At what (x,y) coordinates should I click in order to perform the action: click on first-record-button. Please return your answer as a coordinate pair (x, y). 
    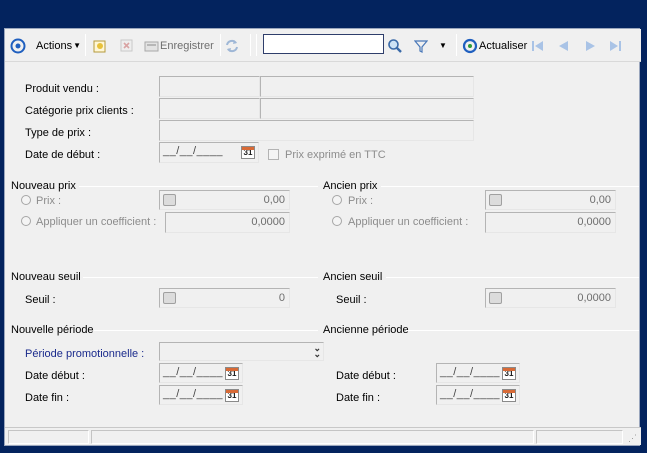
    Looking at the image, I should click on (538, 45).